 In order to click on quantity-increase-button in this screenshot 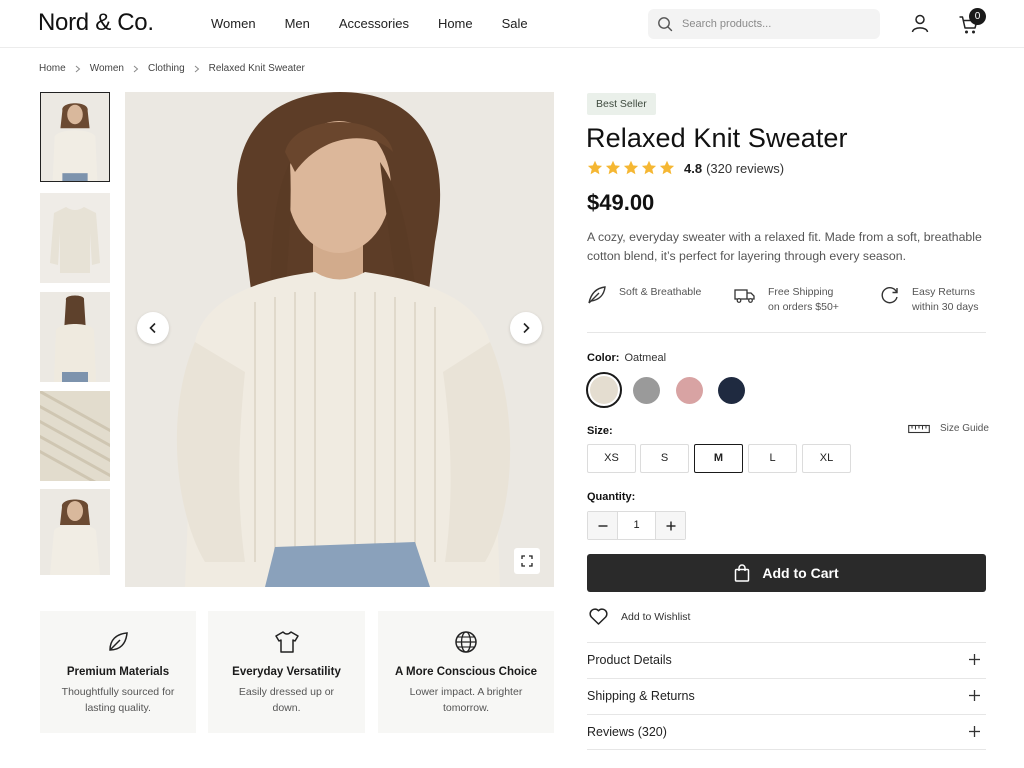, I will do `click(670, 525)`.